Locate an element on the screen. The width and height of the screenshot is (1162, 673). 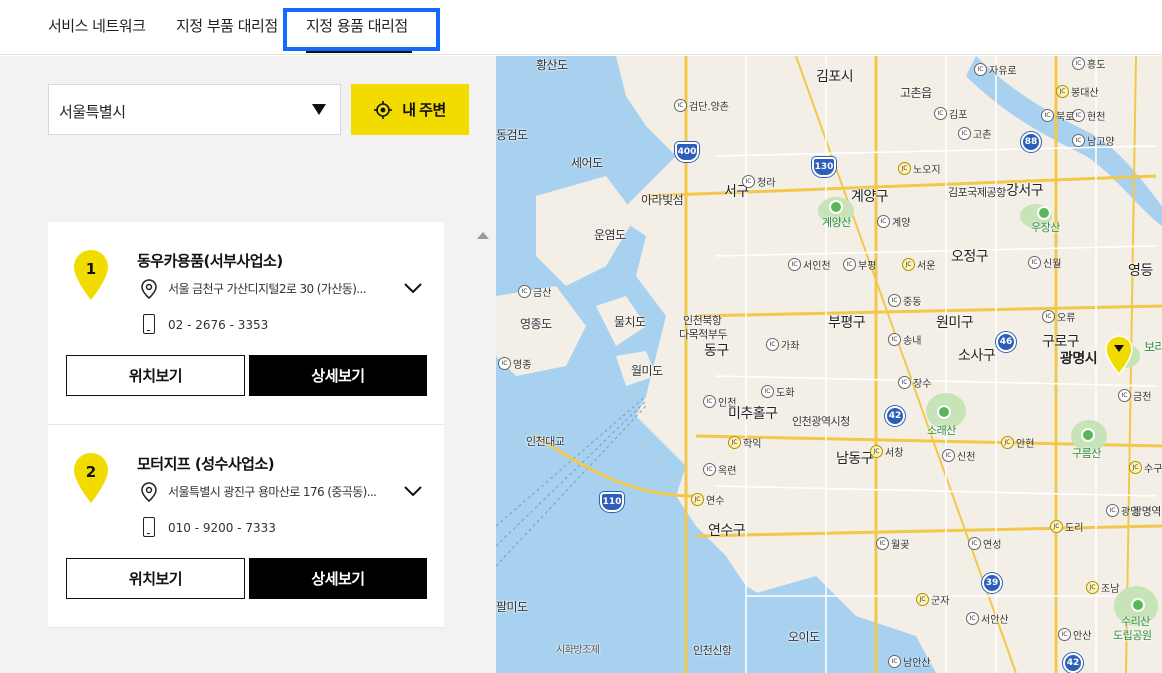
map-label-surisan-2: 도립공원 is located at coordinates (1132, 635).